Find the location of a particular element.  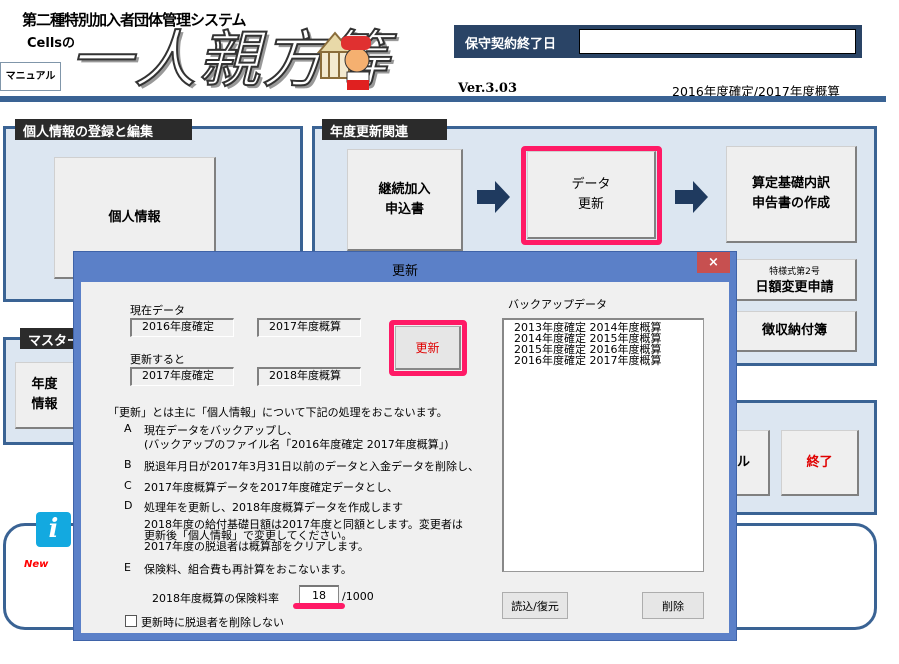

current-estimate-field: 2017年度概算 is located at coordinates (309, 327).